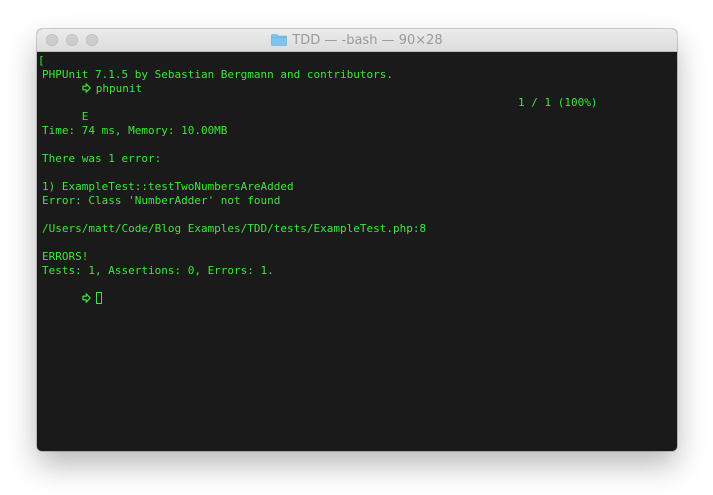  Describe the element at coordinates (102, 158) in the screenshot. I see `error-header-line: There was 1 error:` at that location.